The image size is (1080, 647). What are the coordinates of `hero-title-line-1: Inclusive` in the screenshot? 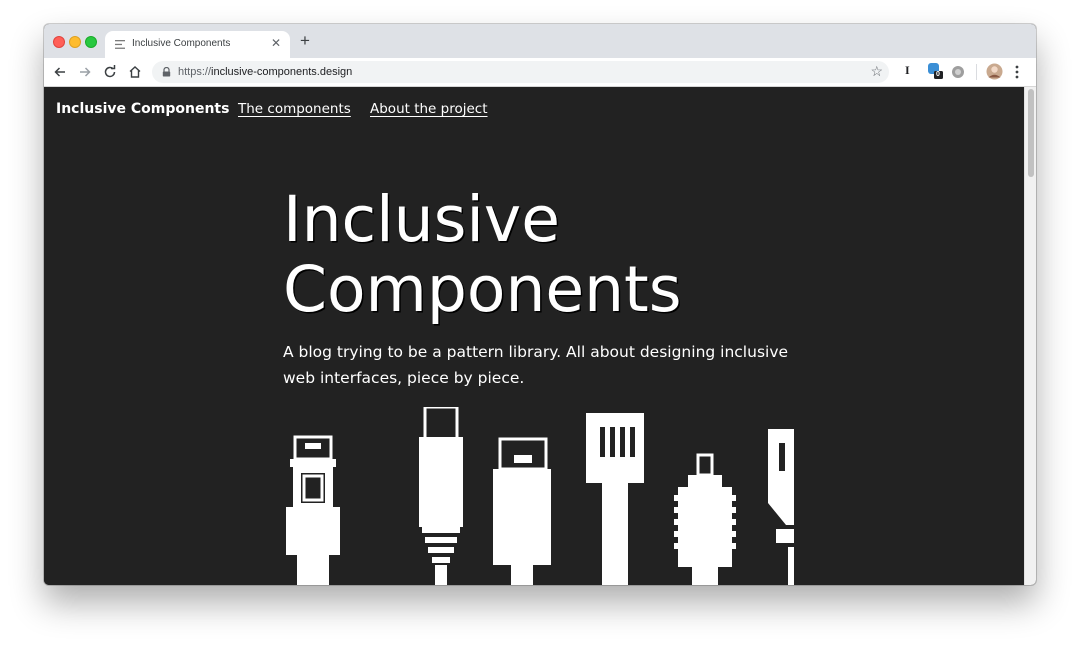 It's located at (421, 219).